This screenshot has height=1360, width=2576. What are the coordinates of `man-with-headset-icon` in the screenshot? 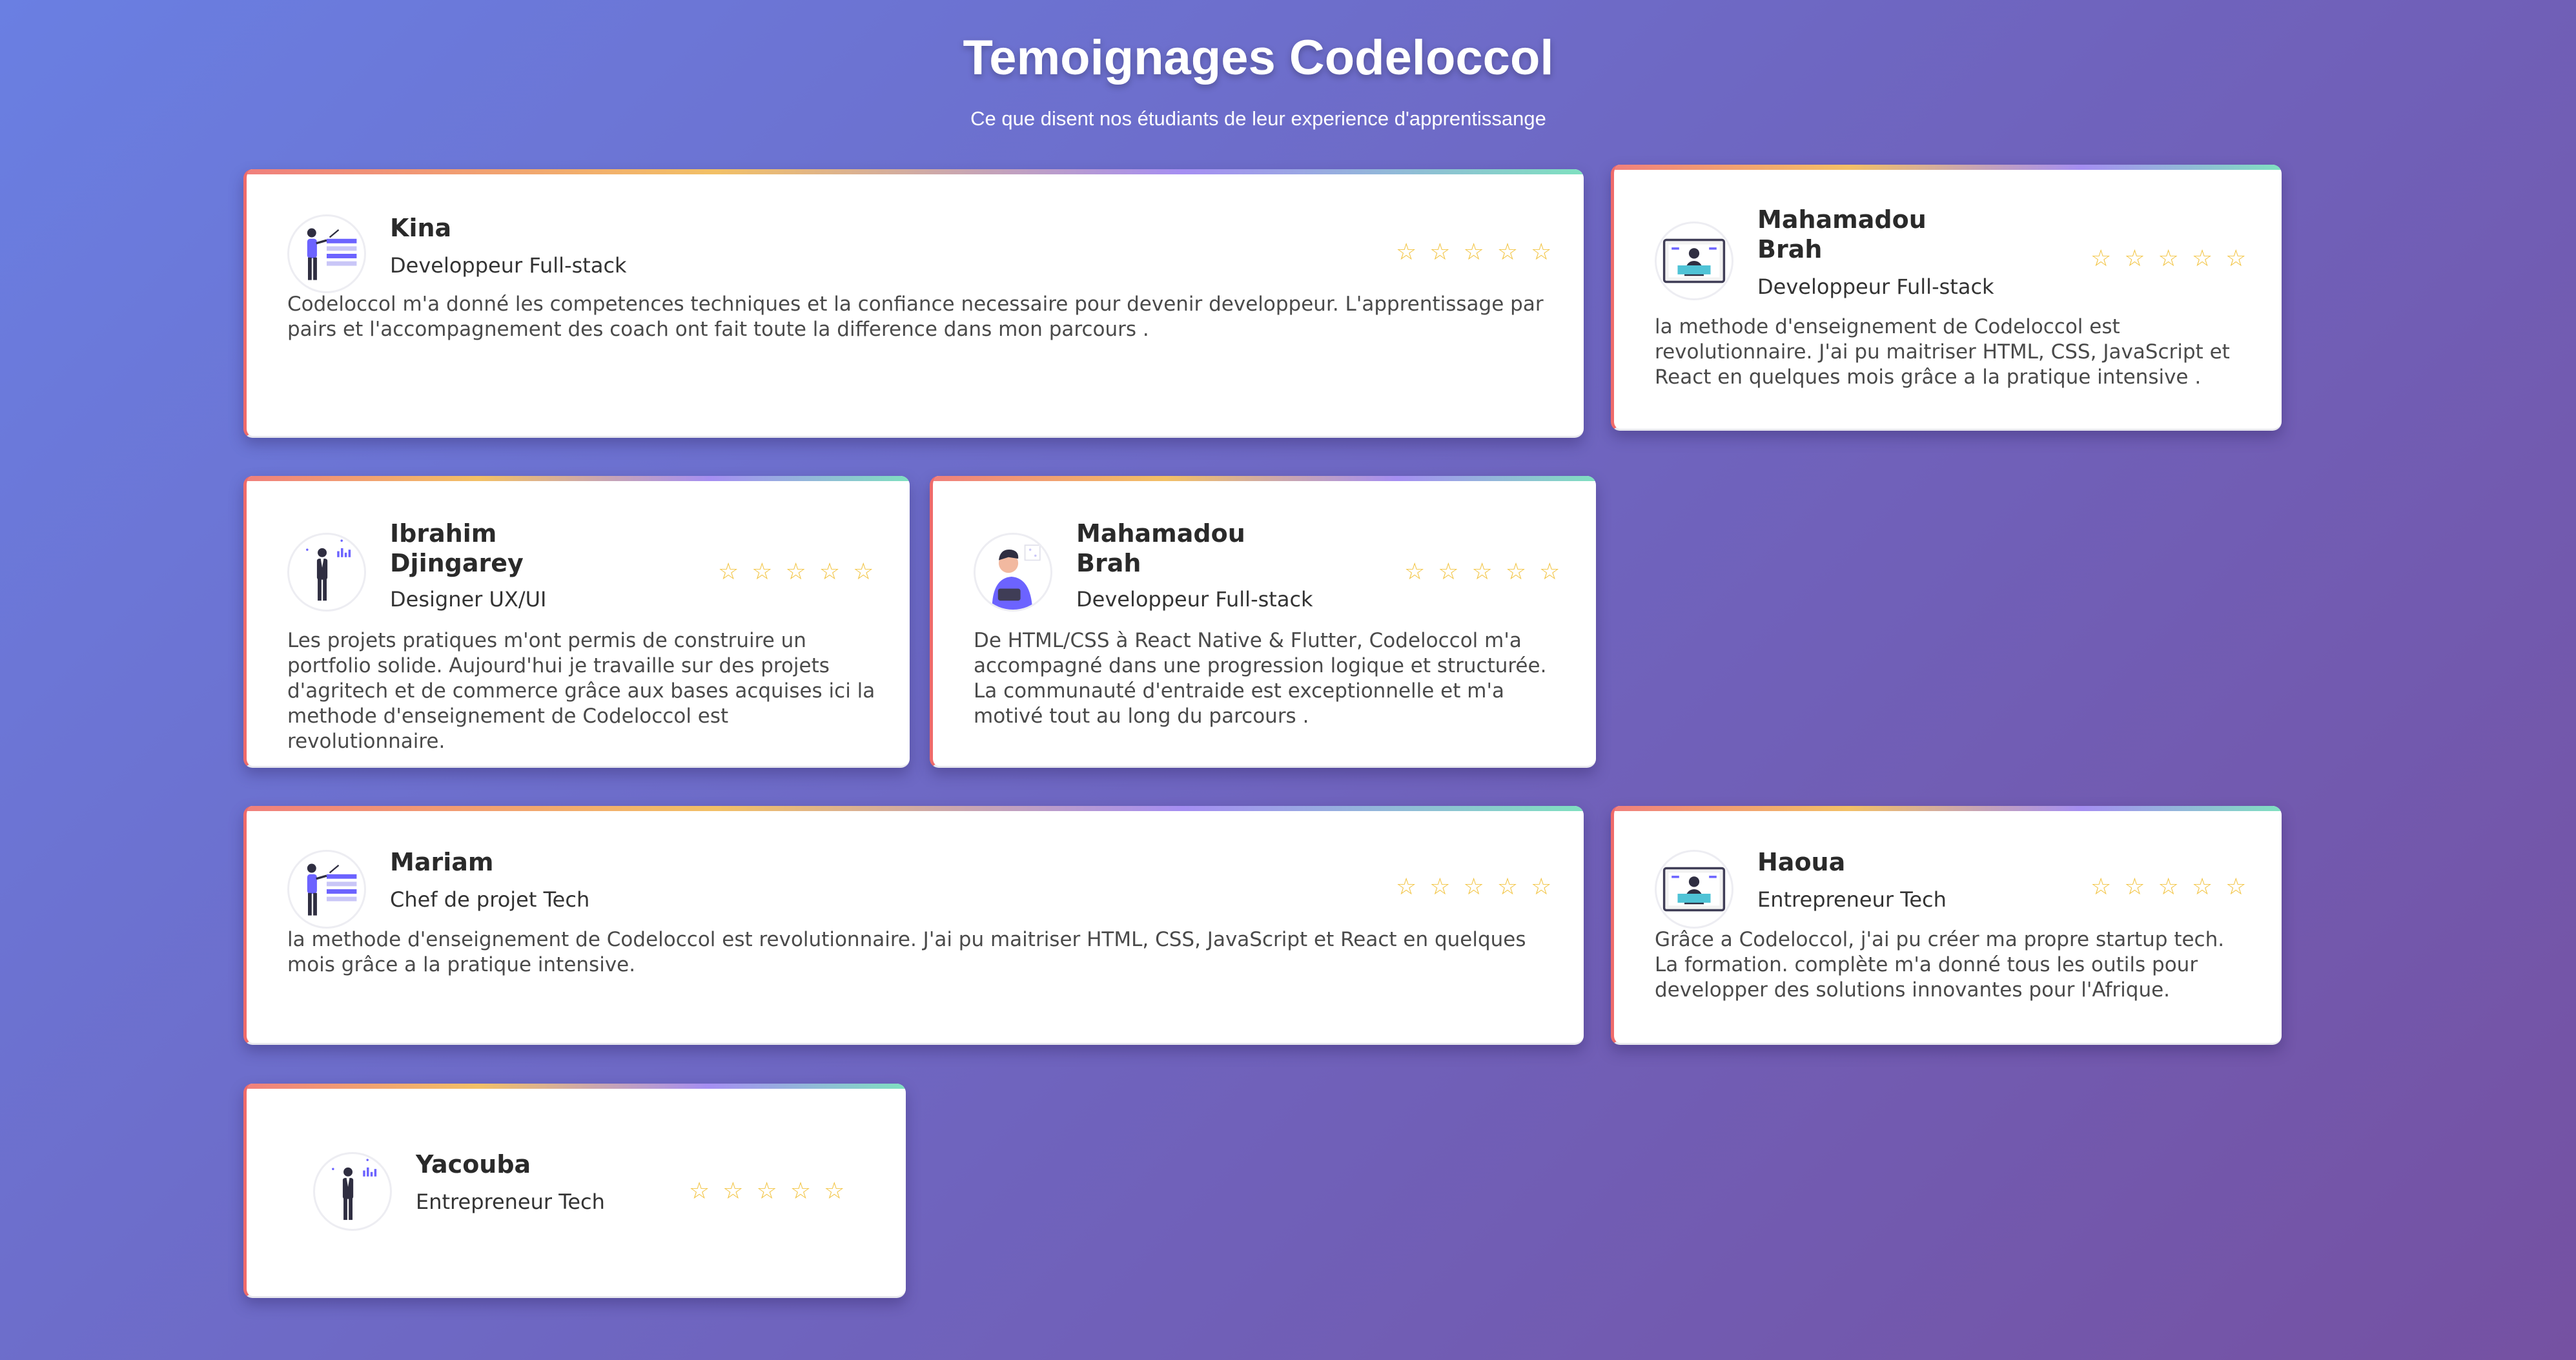 It's located at (1013, 573).